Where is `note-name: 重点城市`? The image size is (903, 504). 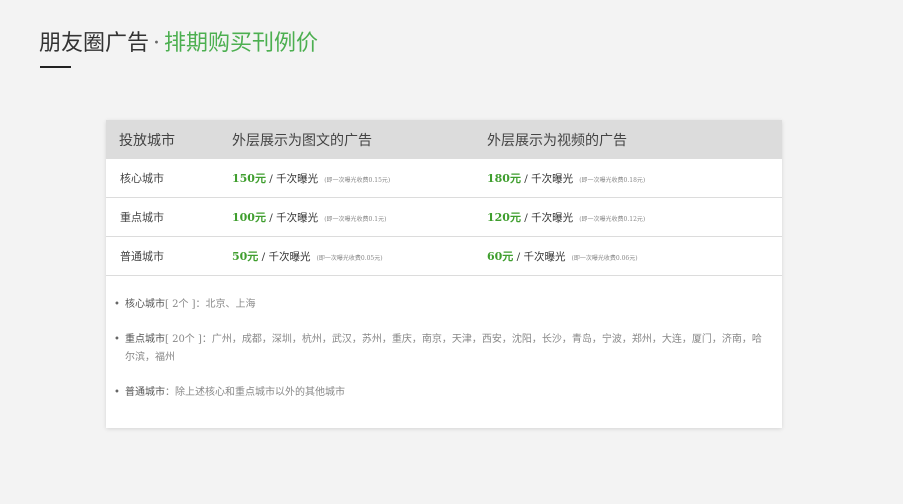
note-name: 重点城市 is located at coordinates (145, 339).